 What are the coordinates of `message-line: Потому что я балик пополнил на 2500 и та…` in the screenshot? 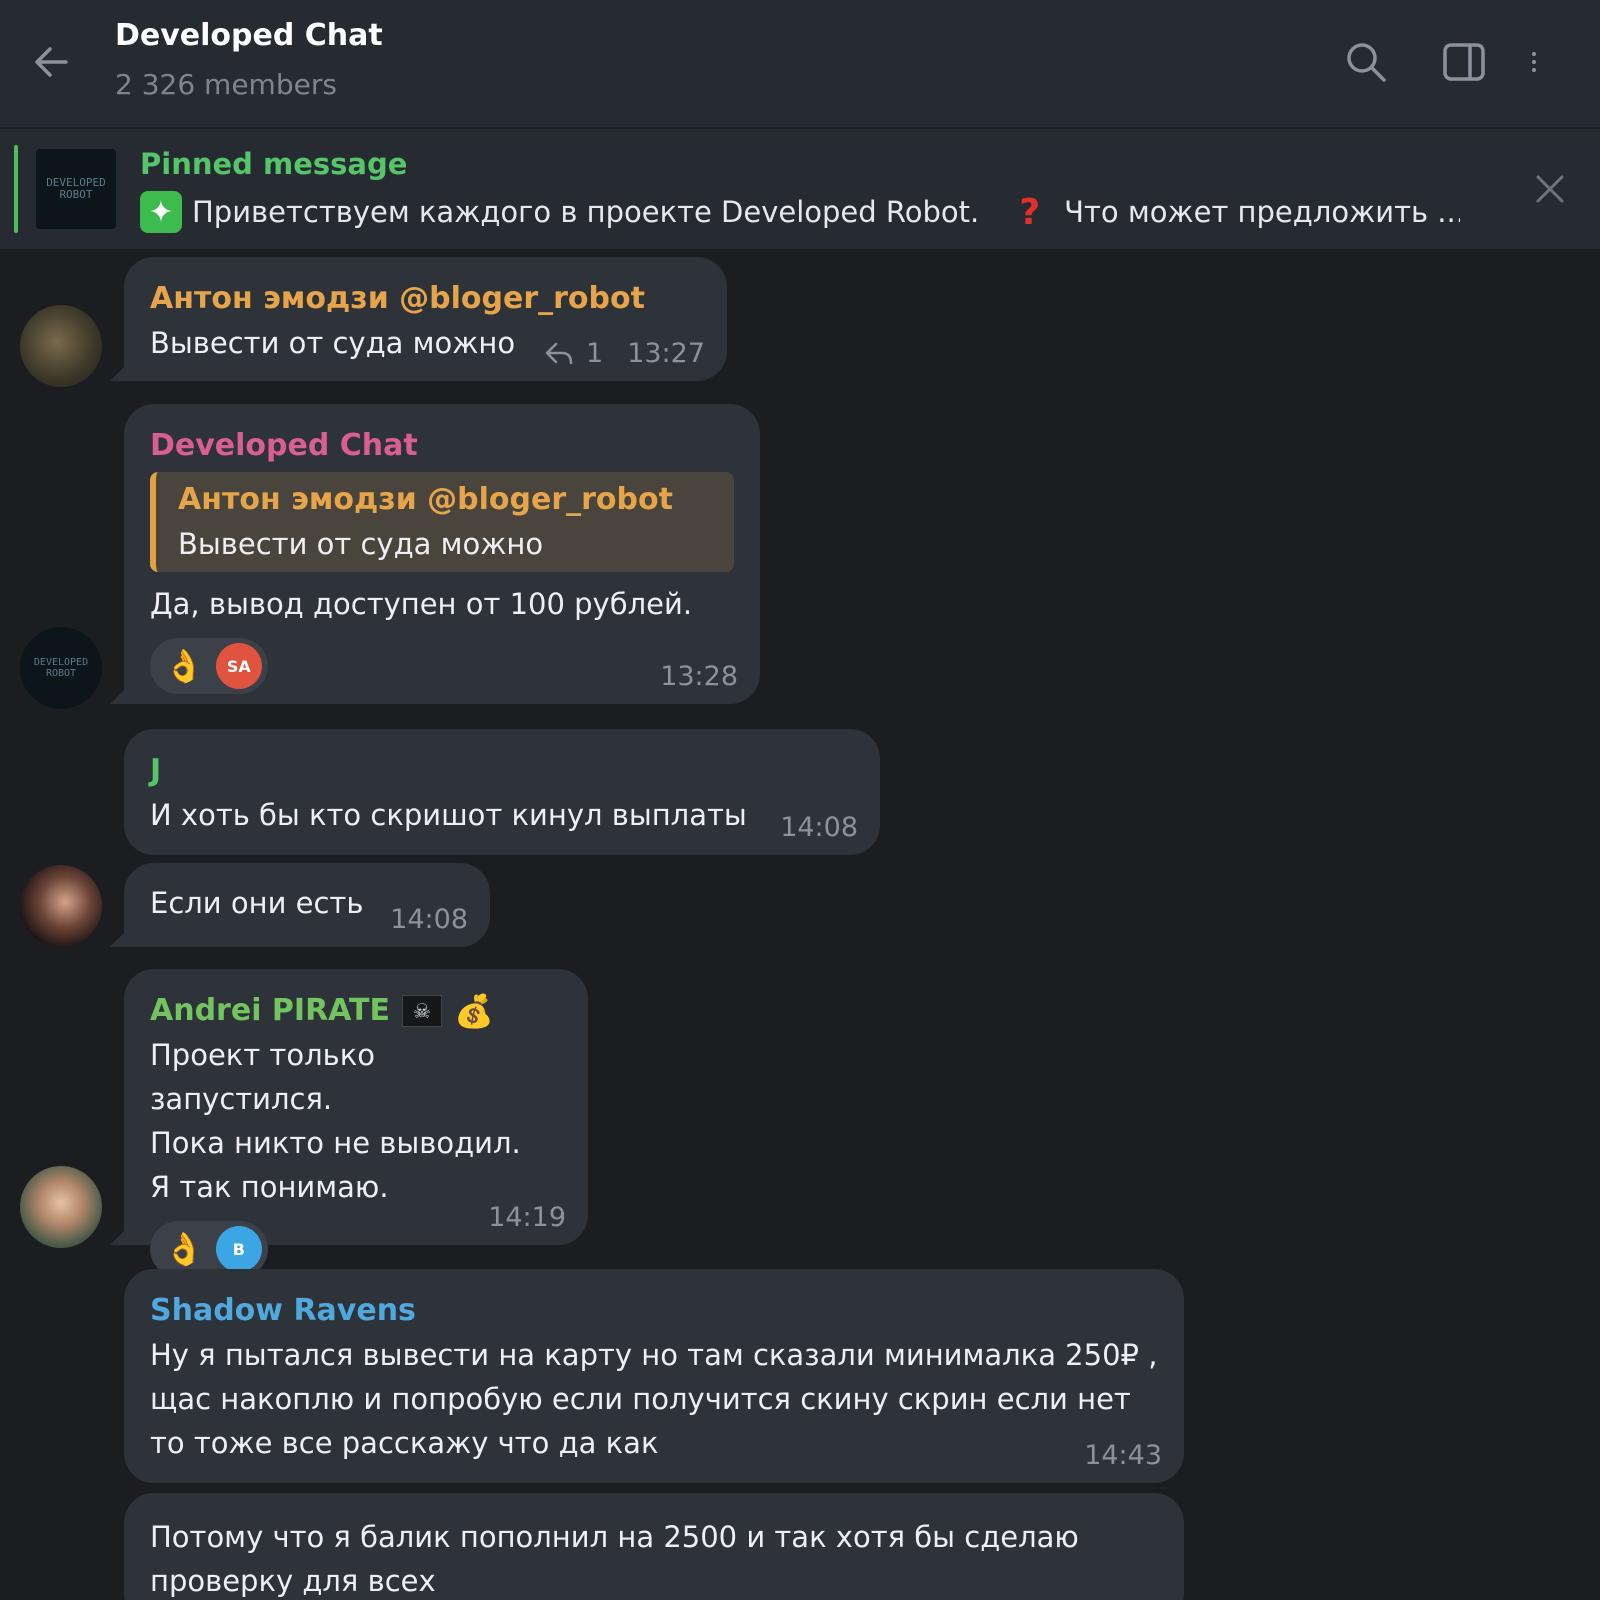 It's located at (614, 1537).